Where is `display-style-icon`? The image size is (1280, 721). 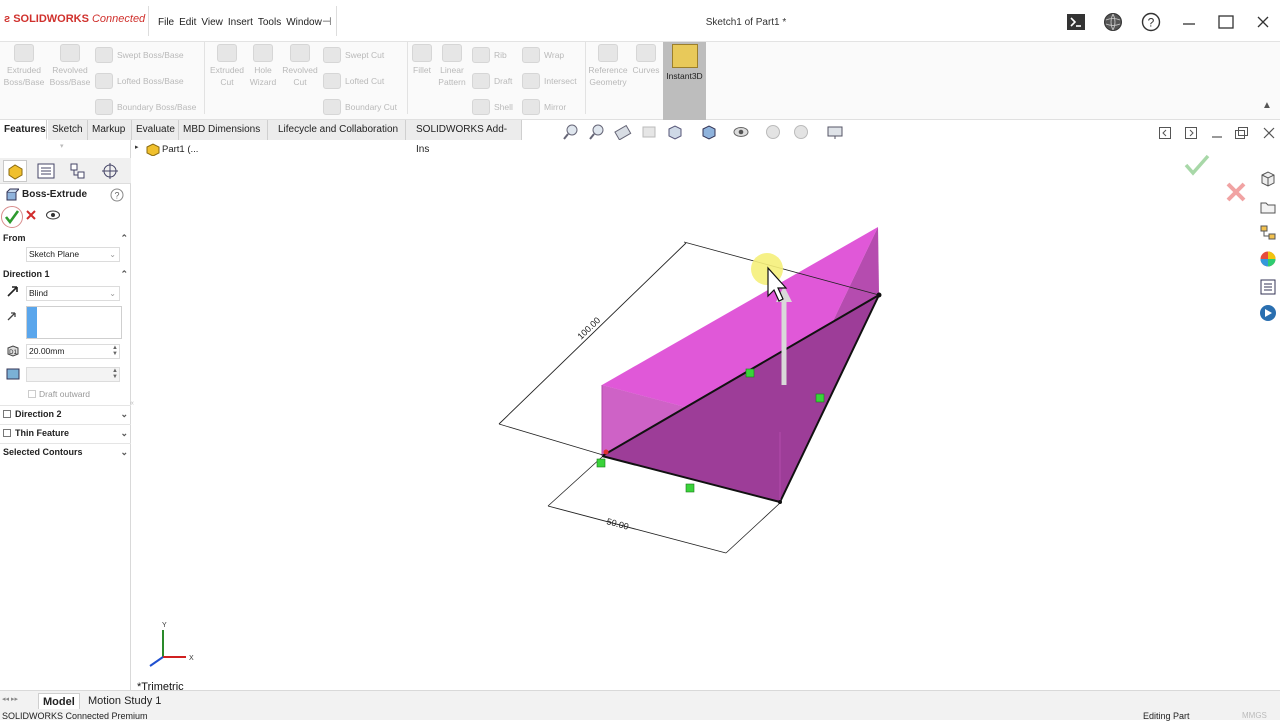 display-style-icon is located at coordinates (709, 132).